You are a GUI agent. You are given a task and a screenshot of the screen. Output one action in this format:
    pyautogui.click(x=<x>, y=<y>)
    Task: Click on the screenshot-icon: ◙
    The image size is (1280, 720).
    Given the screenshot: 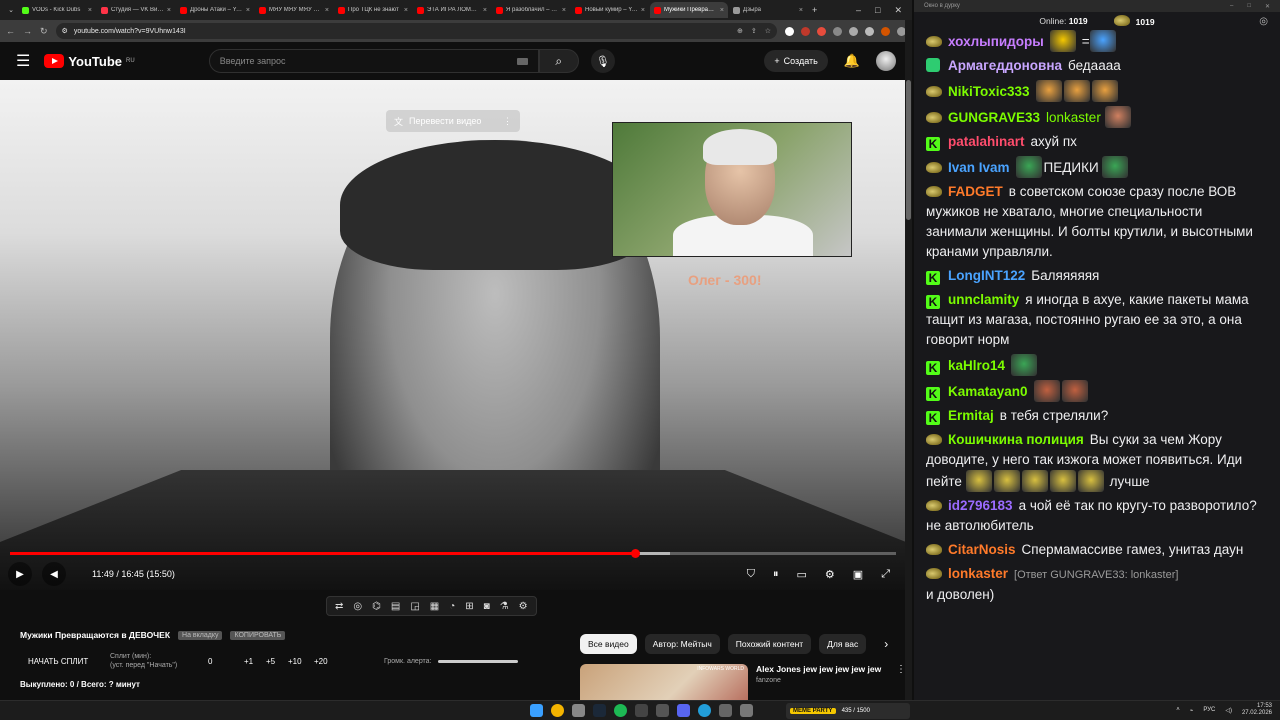 What is the action you would take?
    pyautogui.click(x=487, y=606)
    